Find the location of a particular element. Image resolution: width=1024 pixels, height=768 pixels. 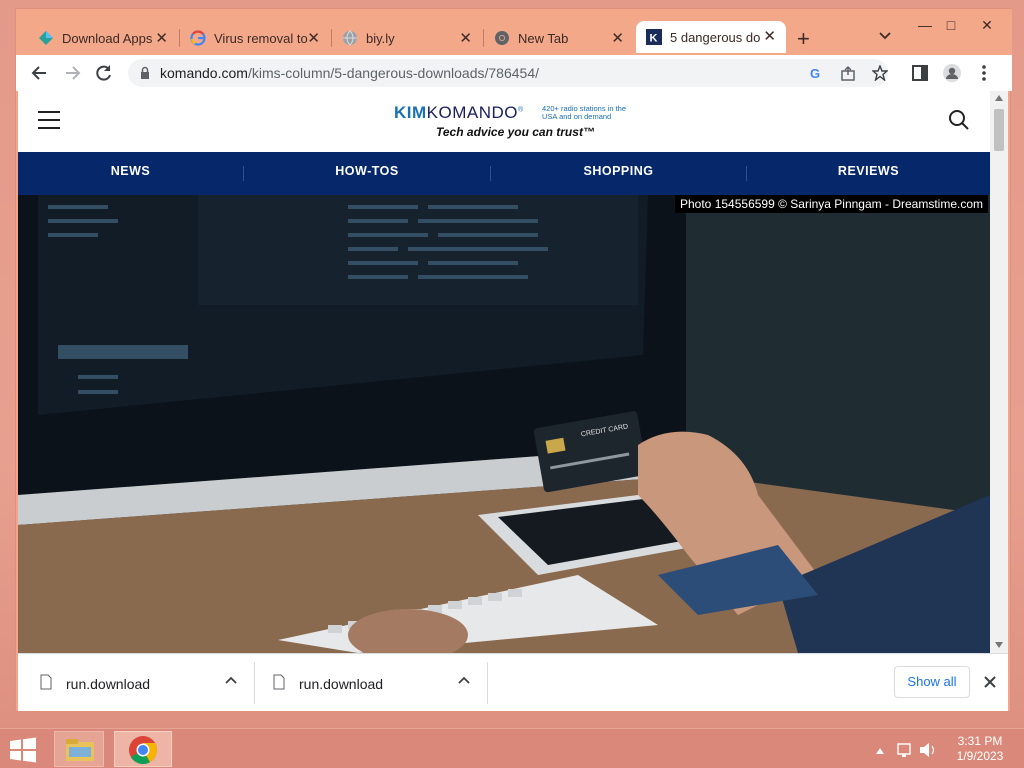

show-hidden-icons-icon is located at coordinates (880, 751).